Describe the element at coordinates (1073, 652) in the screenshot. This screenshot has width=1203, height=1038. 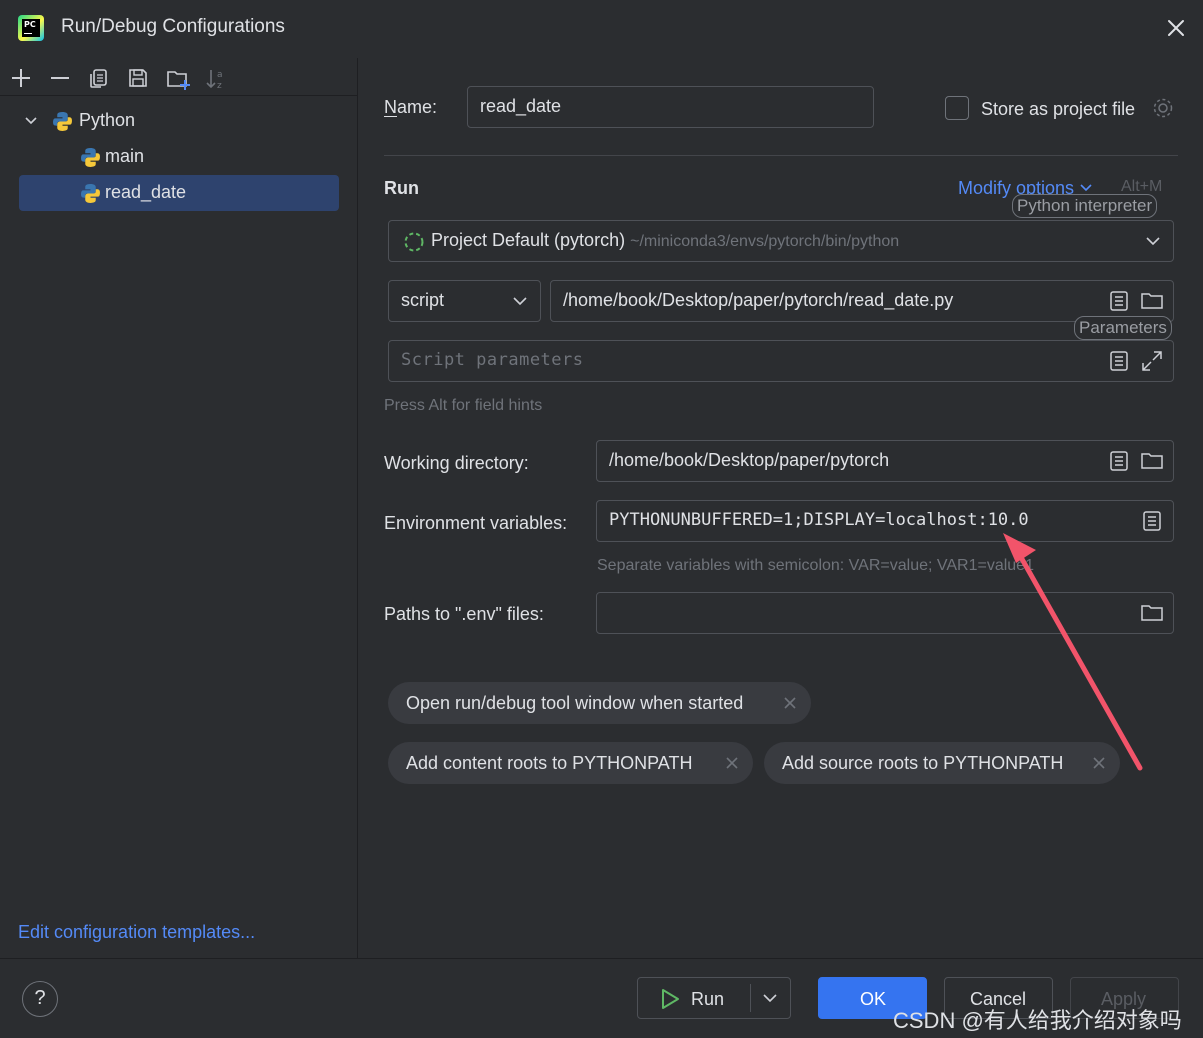
I see `annotation-arrow` at that location.